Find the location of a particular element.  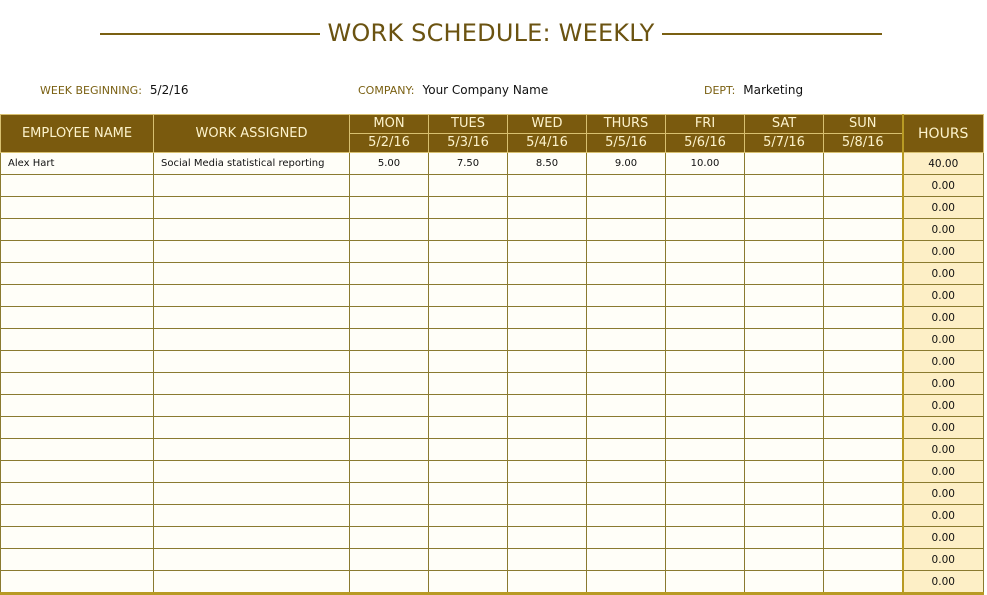

day-hours-cell: 10.00 is located at coordinates (705, 163).